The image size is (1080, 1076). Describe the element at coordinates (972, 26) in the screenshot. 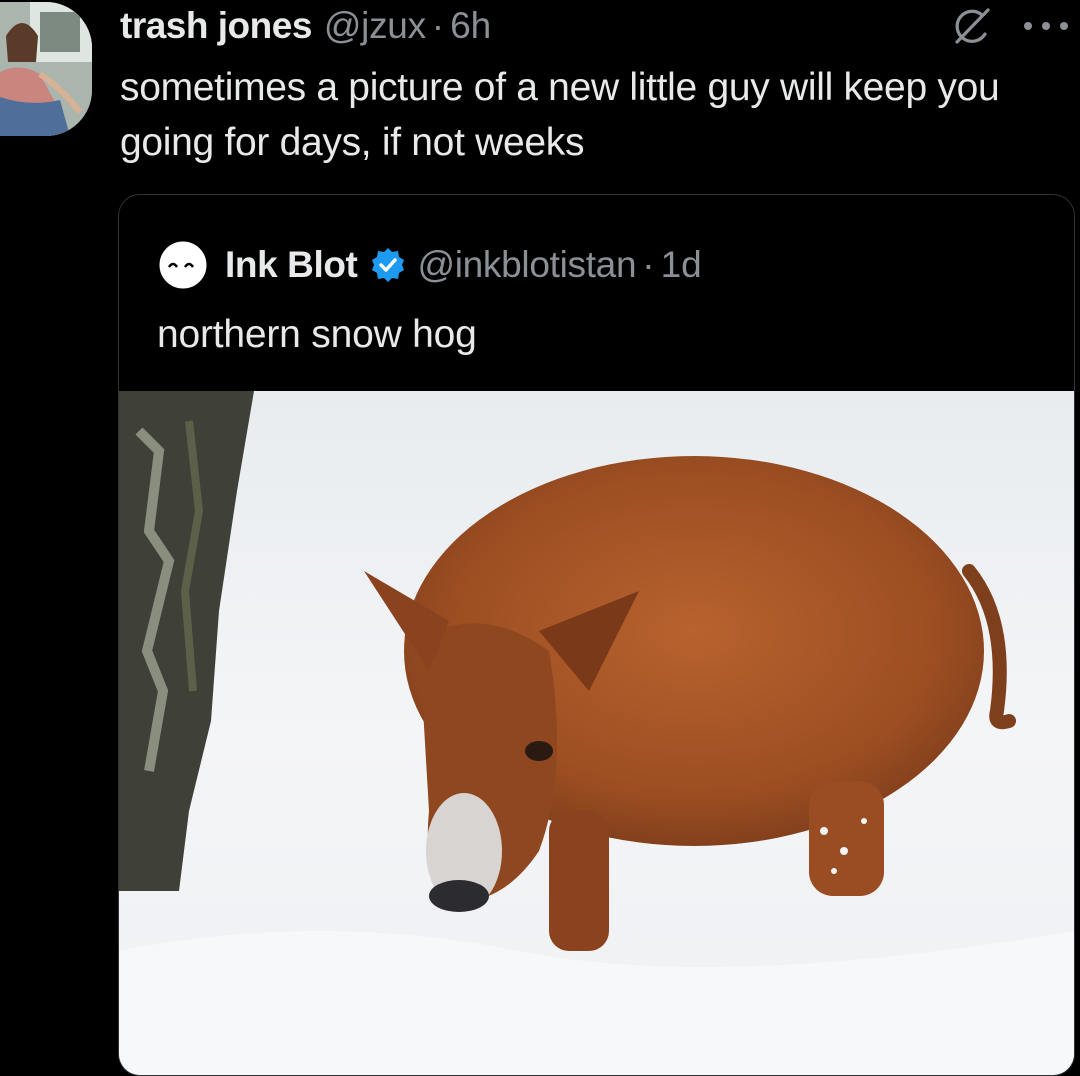

I see `grok-icon` at that location.